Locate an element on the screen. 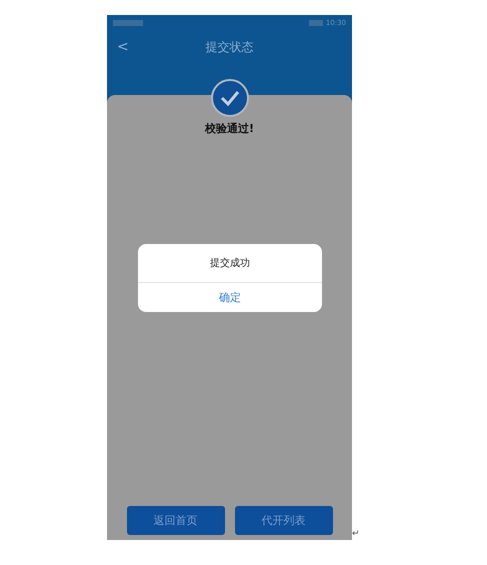  back-button: < is located at coordinates (123, 47).